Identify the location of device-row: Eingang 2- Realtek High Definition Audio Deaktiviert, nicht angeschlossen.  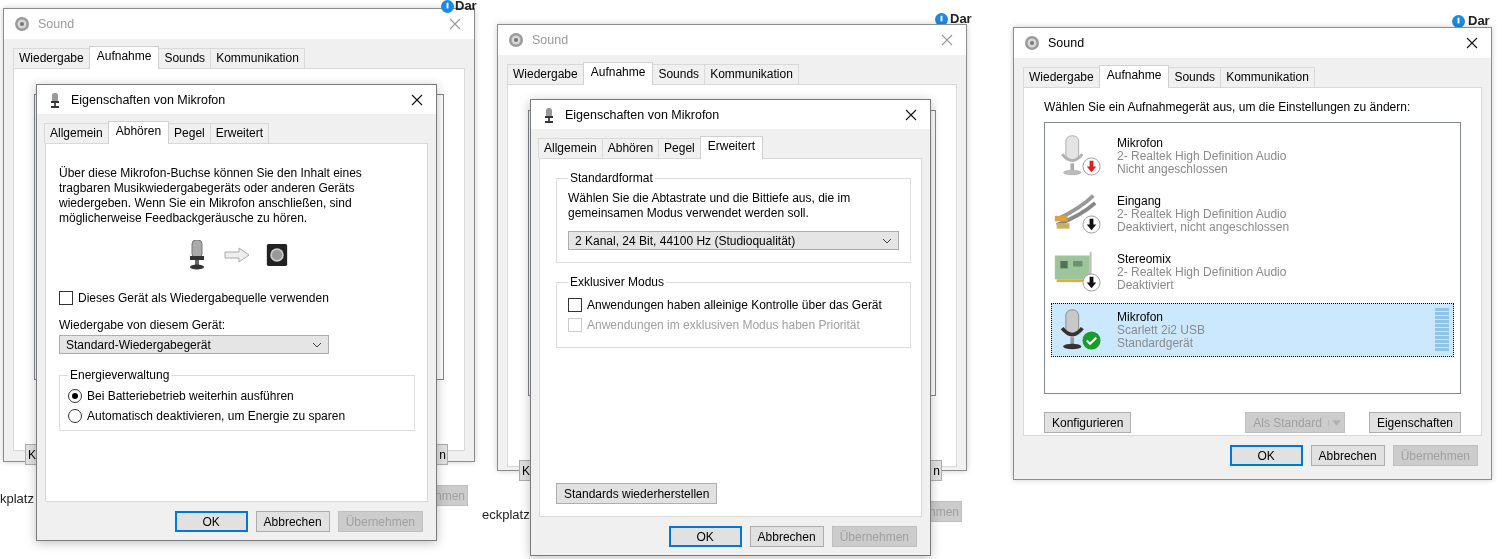
(1252, 214).